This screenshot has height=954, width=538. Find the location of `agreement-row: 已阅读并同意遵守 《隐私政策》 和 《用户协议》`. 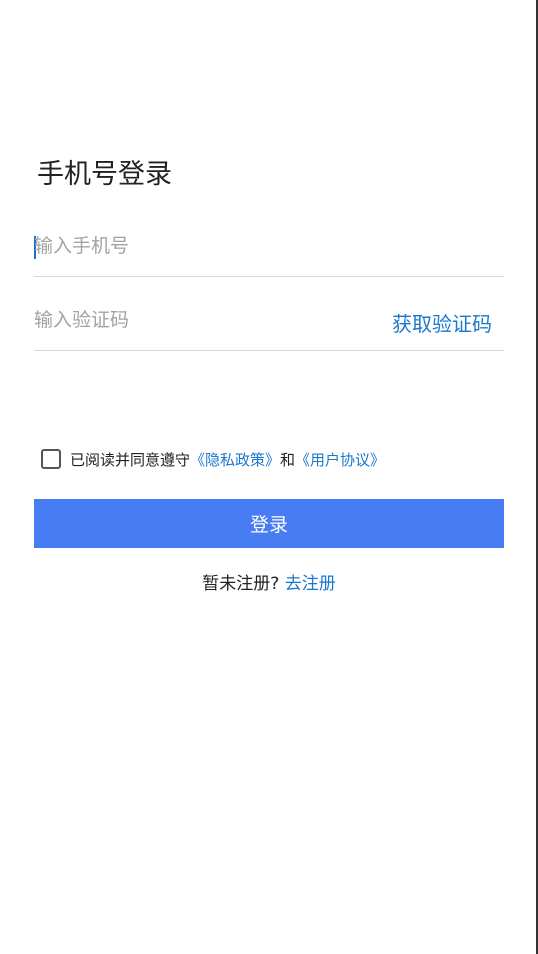

agreement-row: 已阅读并同意遵守 《隐私政策》 和 《用户协议》 is located at coordinates (213, 459).